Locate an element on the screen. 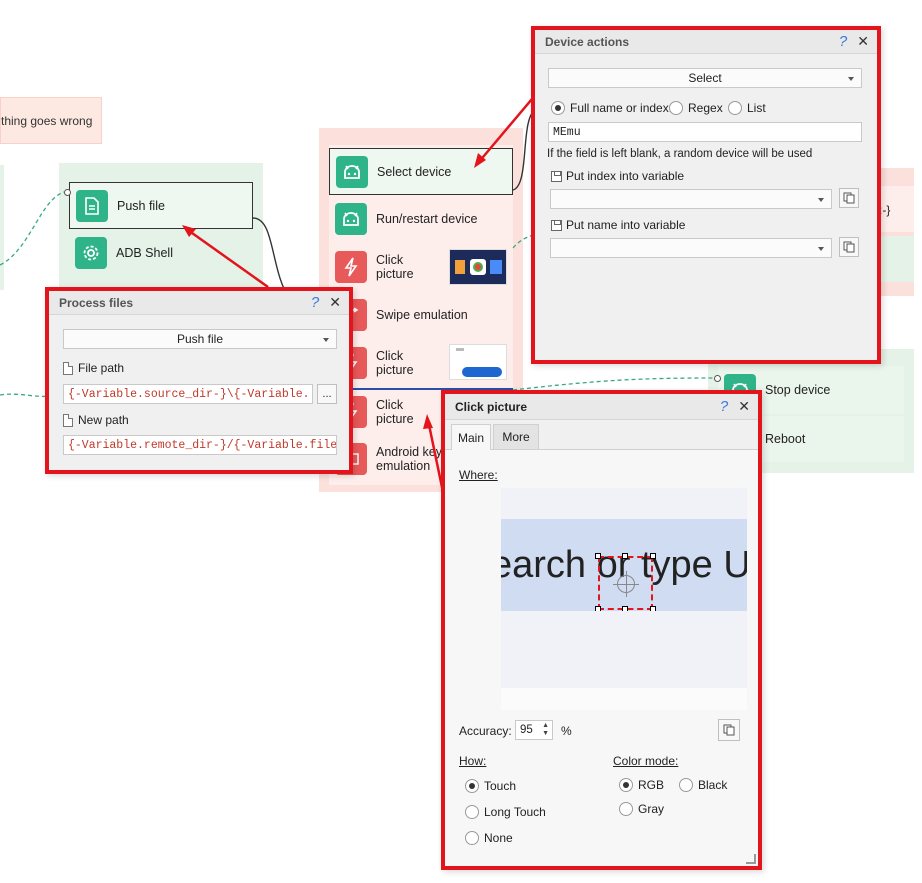  new-path-label: New path is located at coordinates (96, 420).